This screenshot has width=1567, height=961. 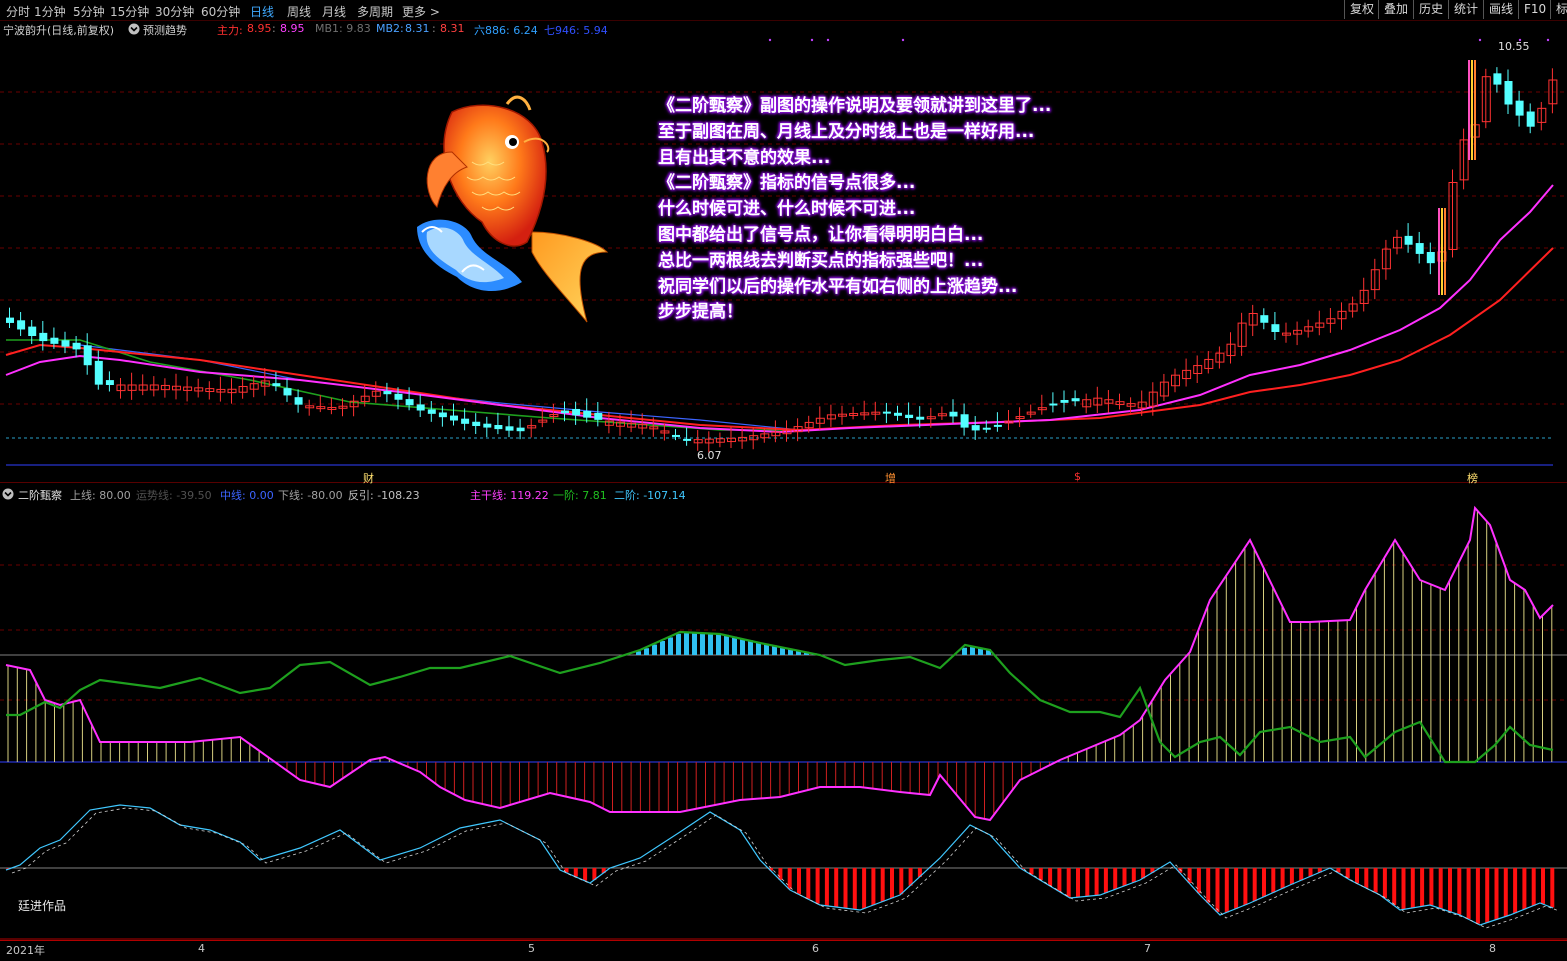 What do you see at coordinates (262, 11) in the screenshot?
I see `tab-daily: 日线` at bounding box center [262, 11].